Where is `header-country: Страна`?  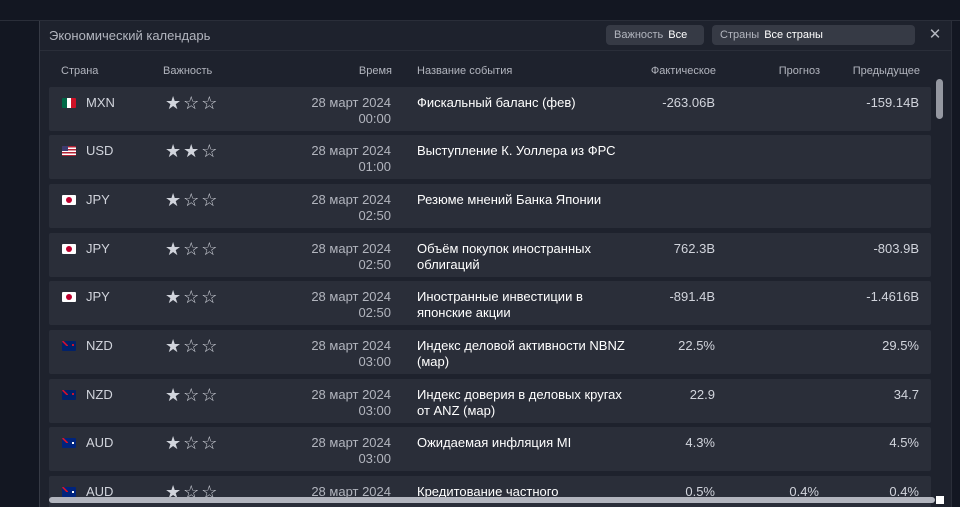 header-country: Страна is located at coordinates (79, 71).